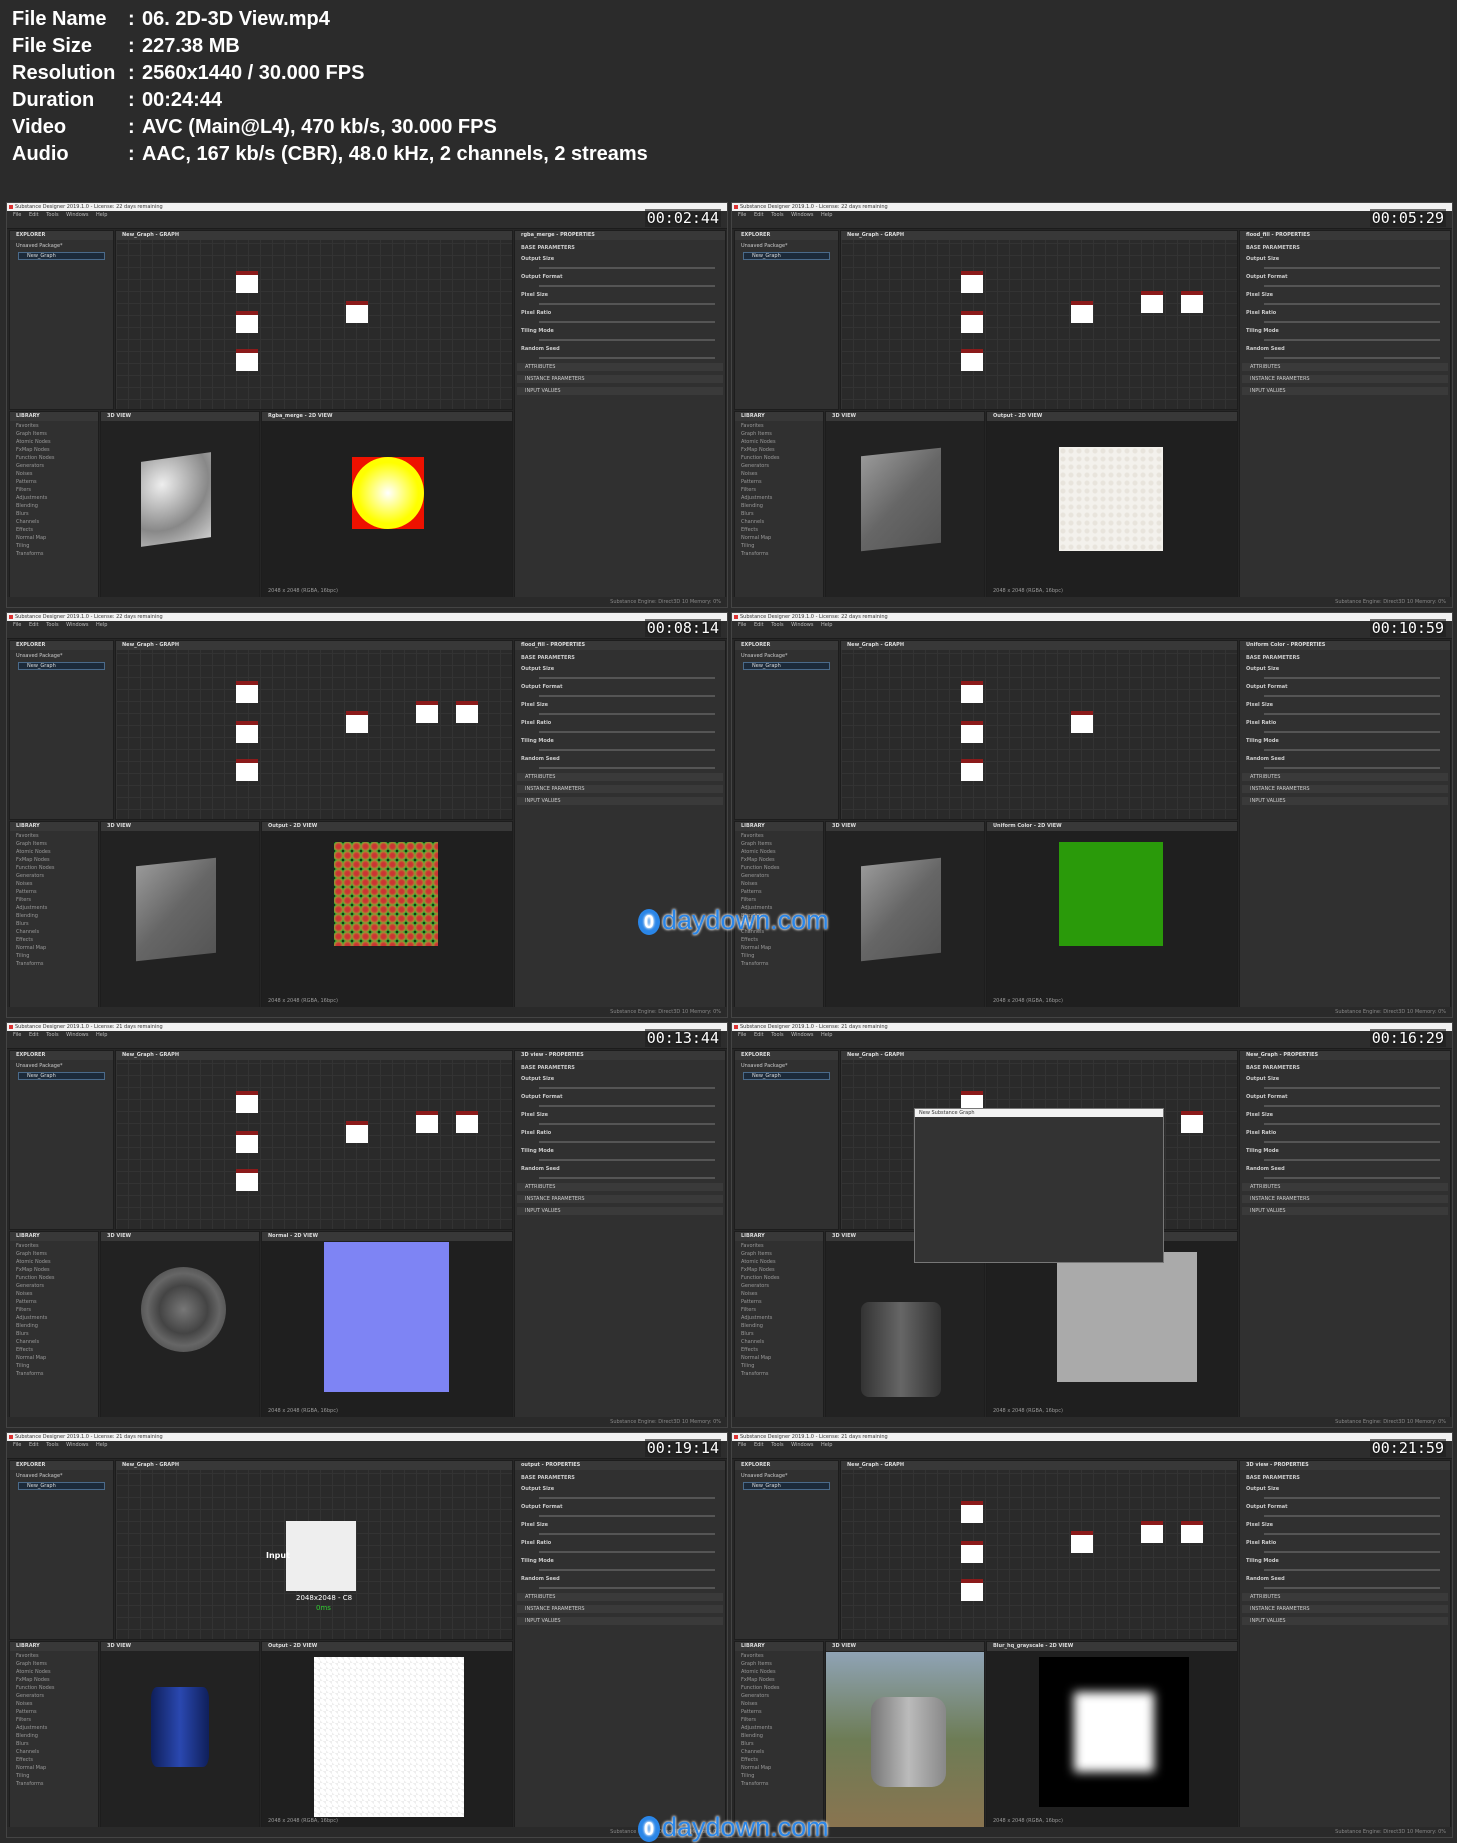 The width and height of the screenshot is (1457, 1843). Describe the element at coordinates (779, 1318) in the screenshot. I see `library-item: Adjustments` at that location.